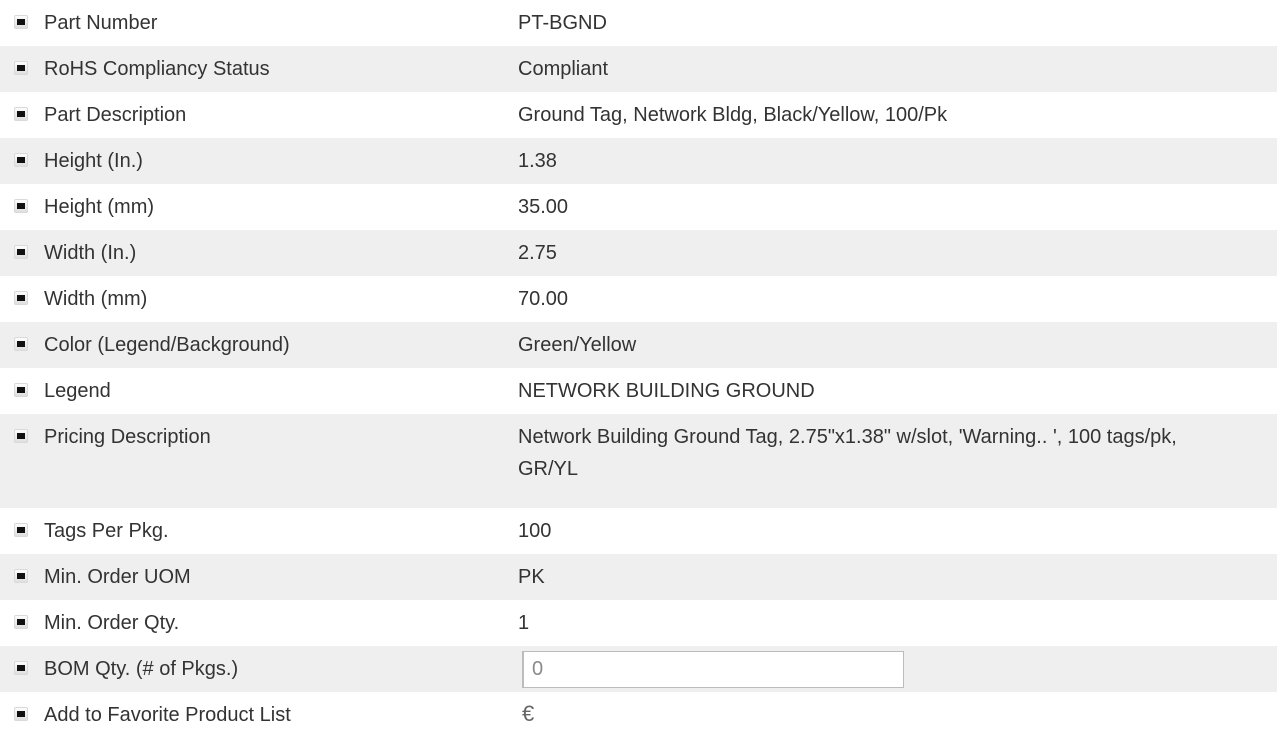 This screenshot has width=1277, height=738. What do you see at coordinates (259, 110) in the screenshot?
I see `spec-label: Part Description` at bounding box center [259, 110].